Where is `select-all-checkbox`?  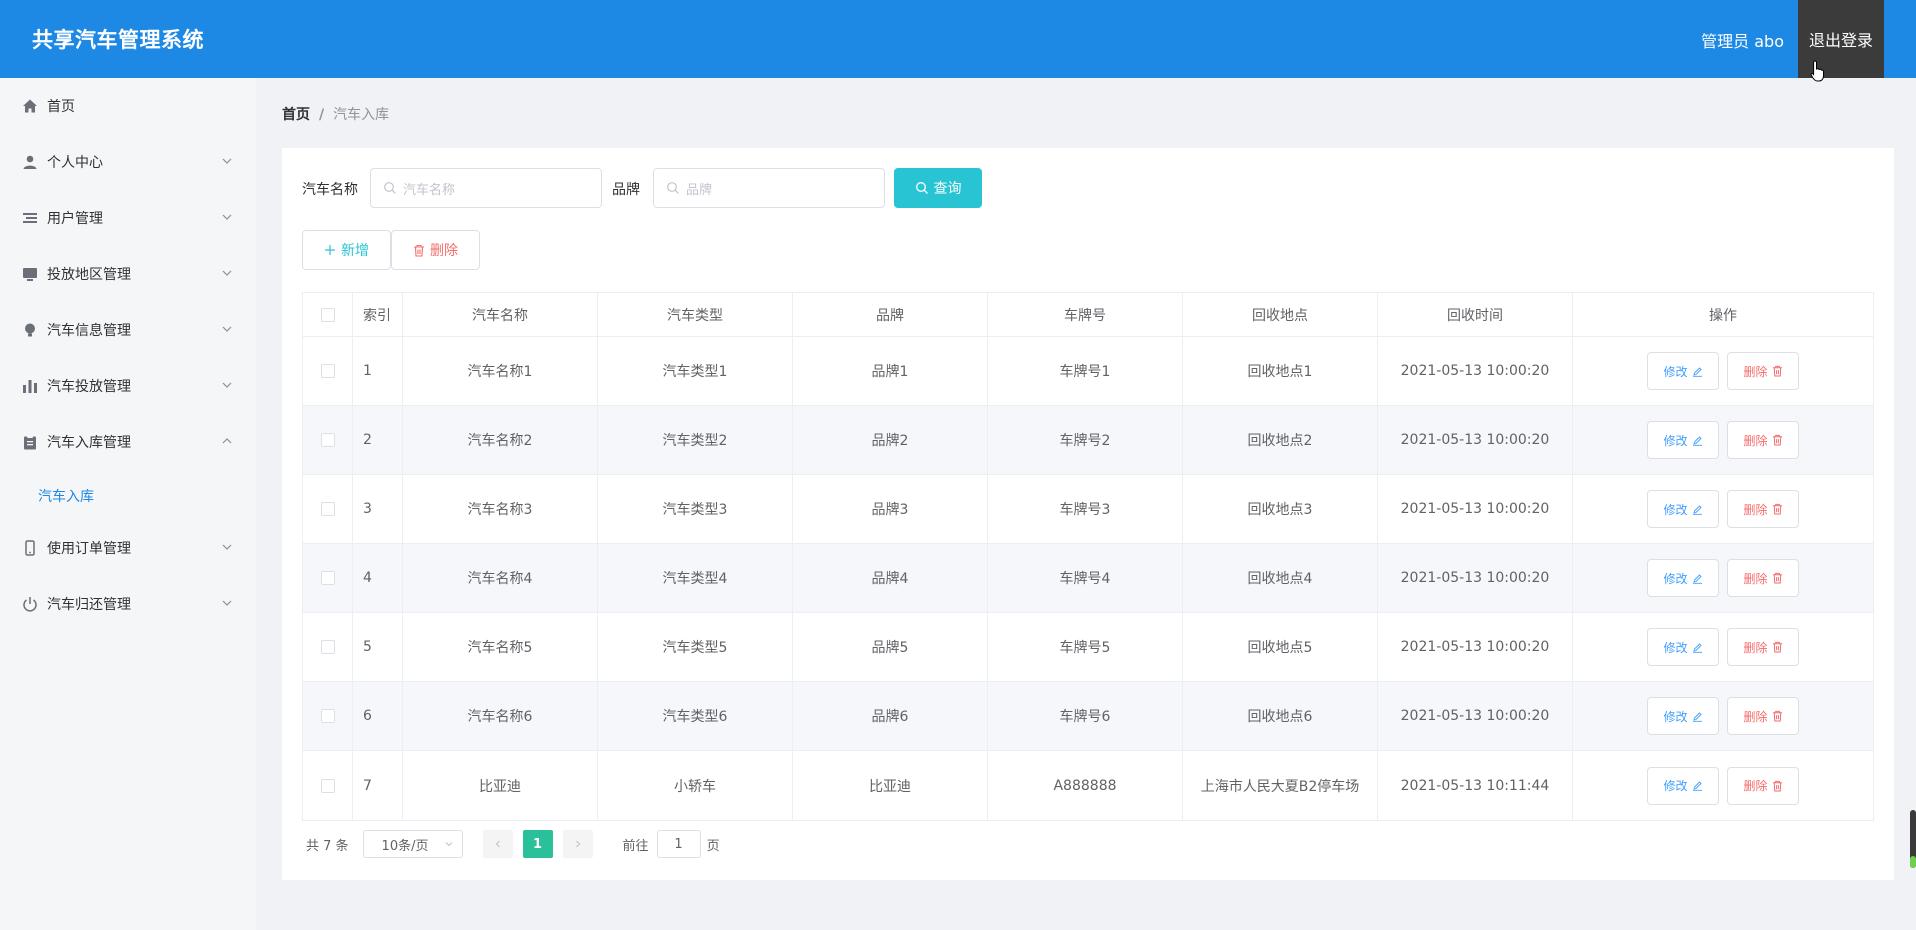
select-all-checkbox is located at coordinates (327, 314).